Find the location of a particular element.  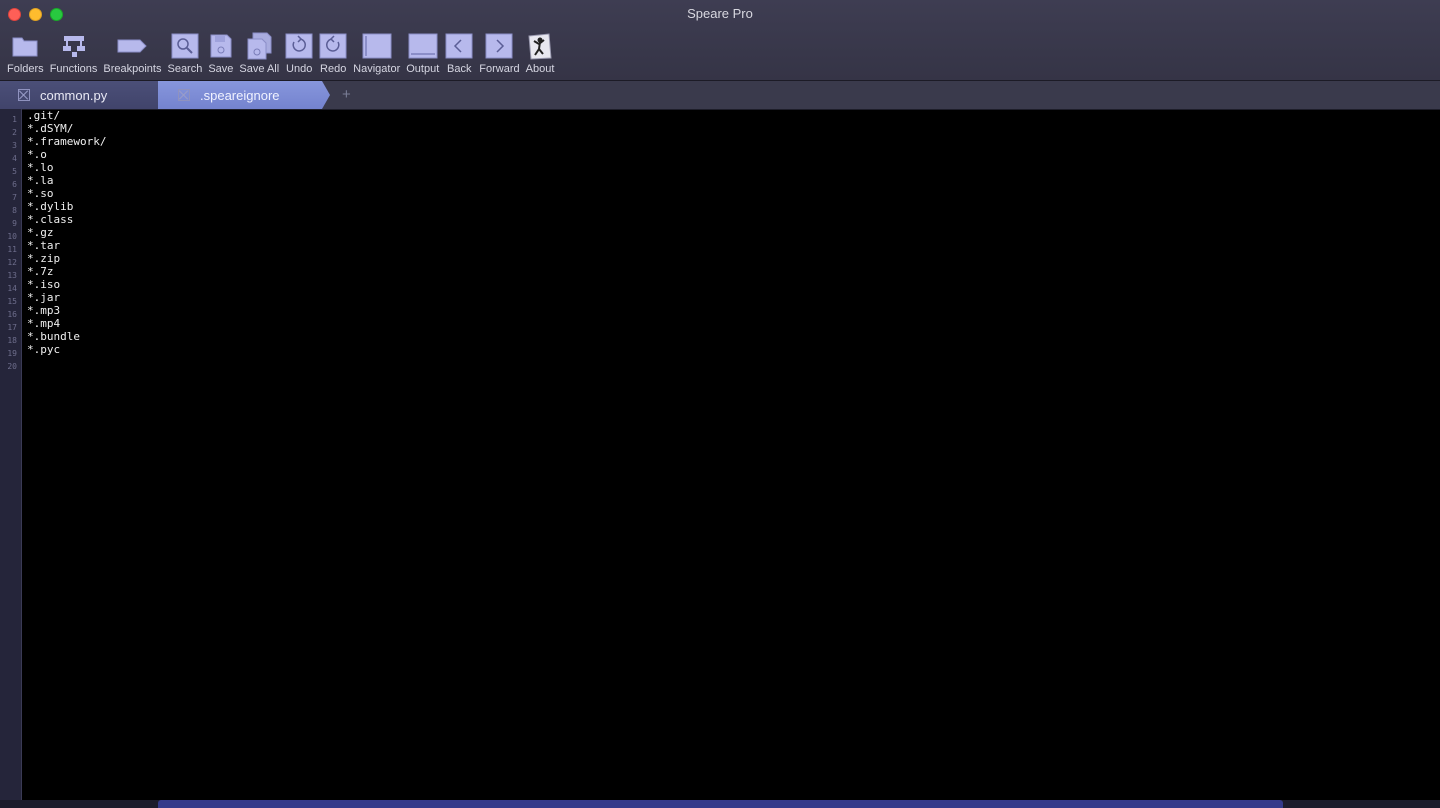

code-line: *.class is located at coordinates (66, 219).